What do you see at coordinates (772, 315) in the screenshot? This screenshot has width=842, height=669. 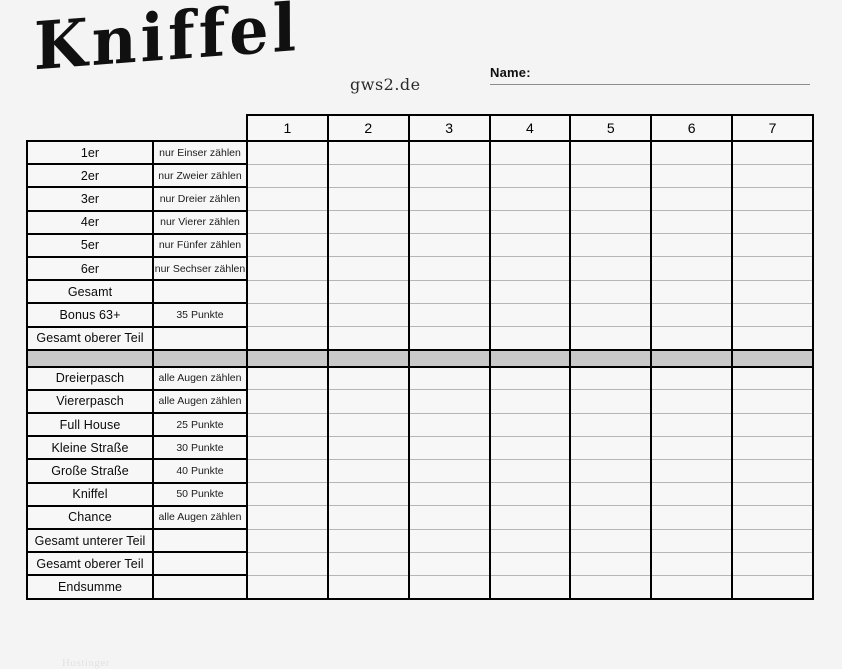 I see `score-cell-bonus-63plus-p7` at bounding box center [772, 315].